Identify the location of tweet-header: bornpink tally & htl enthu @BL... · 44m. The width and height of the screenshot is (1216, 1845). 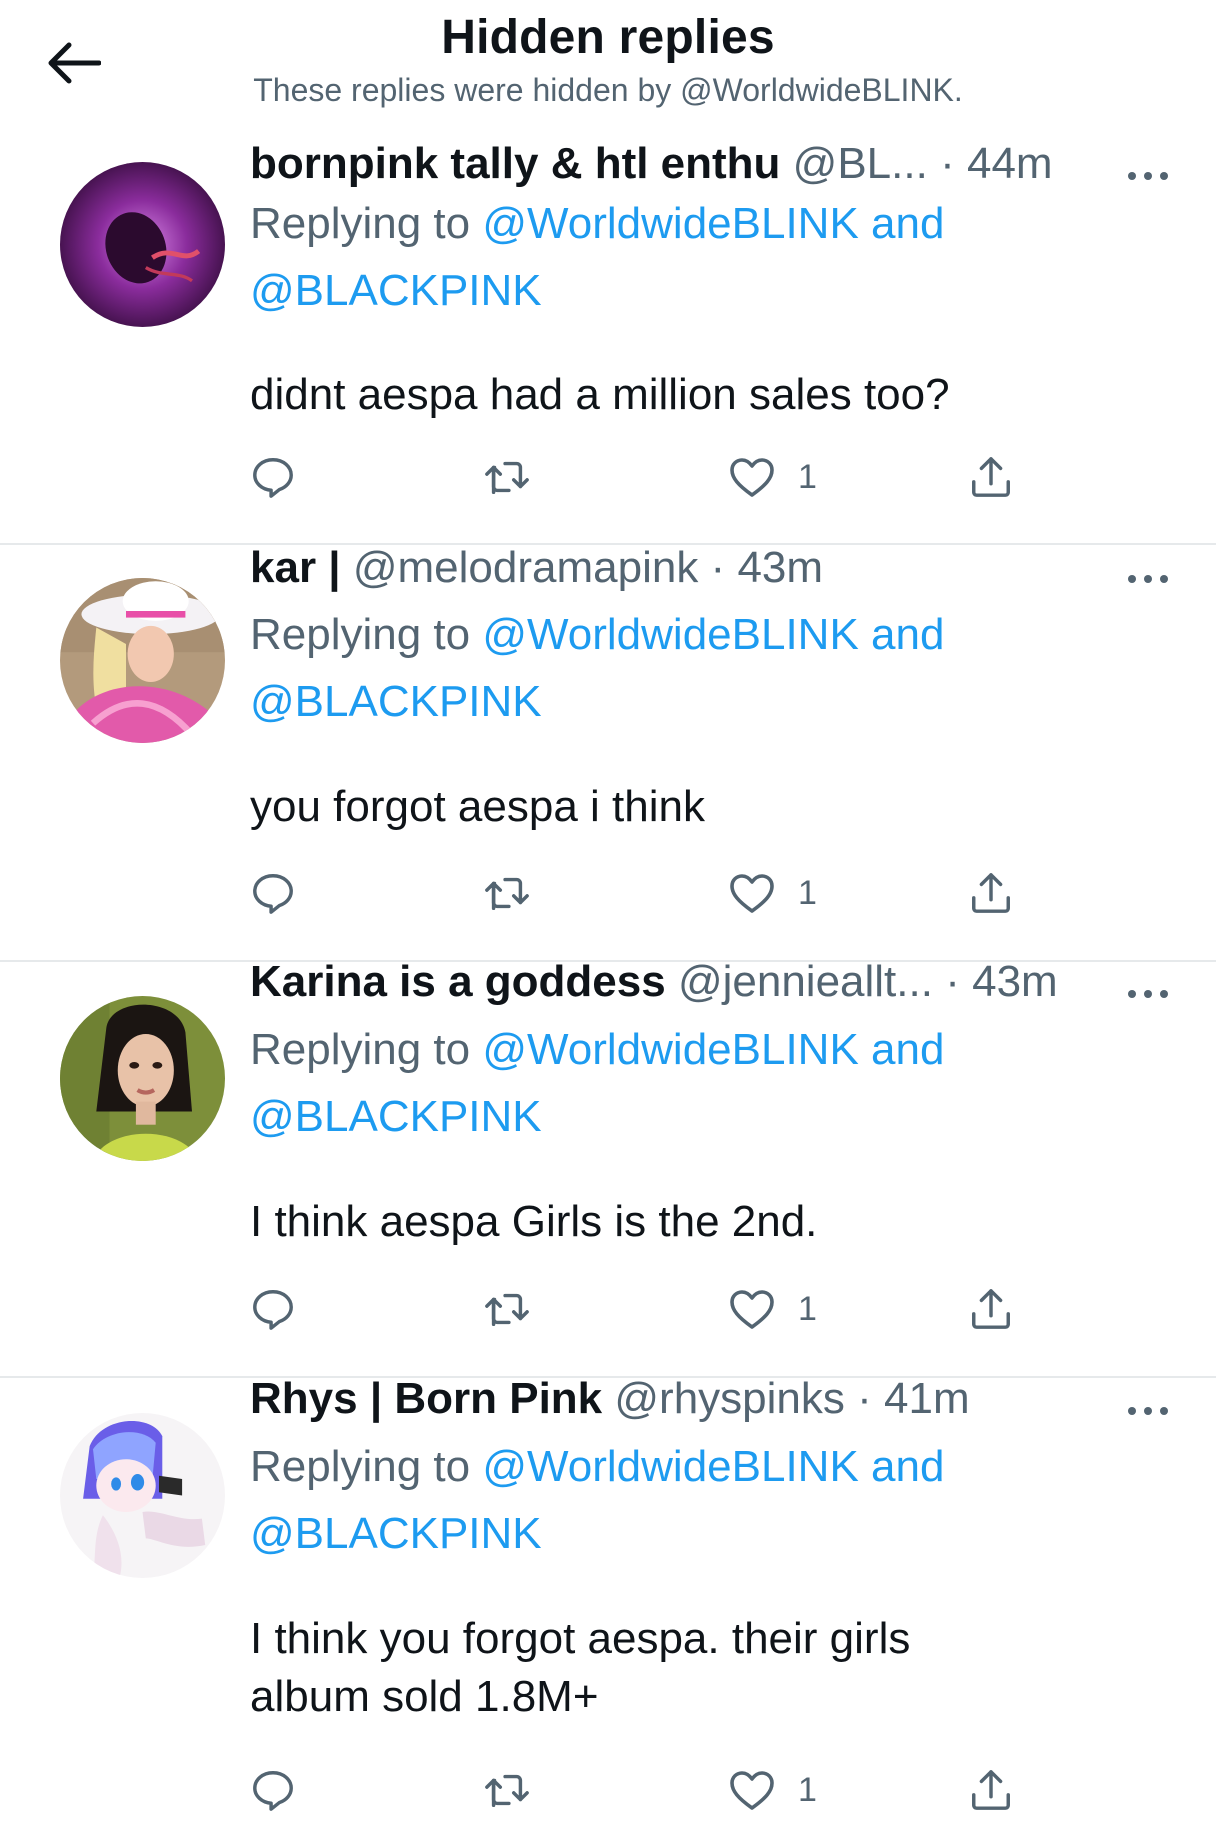
(688, 164).